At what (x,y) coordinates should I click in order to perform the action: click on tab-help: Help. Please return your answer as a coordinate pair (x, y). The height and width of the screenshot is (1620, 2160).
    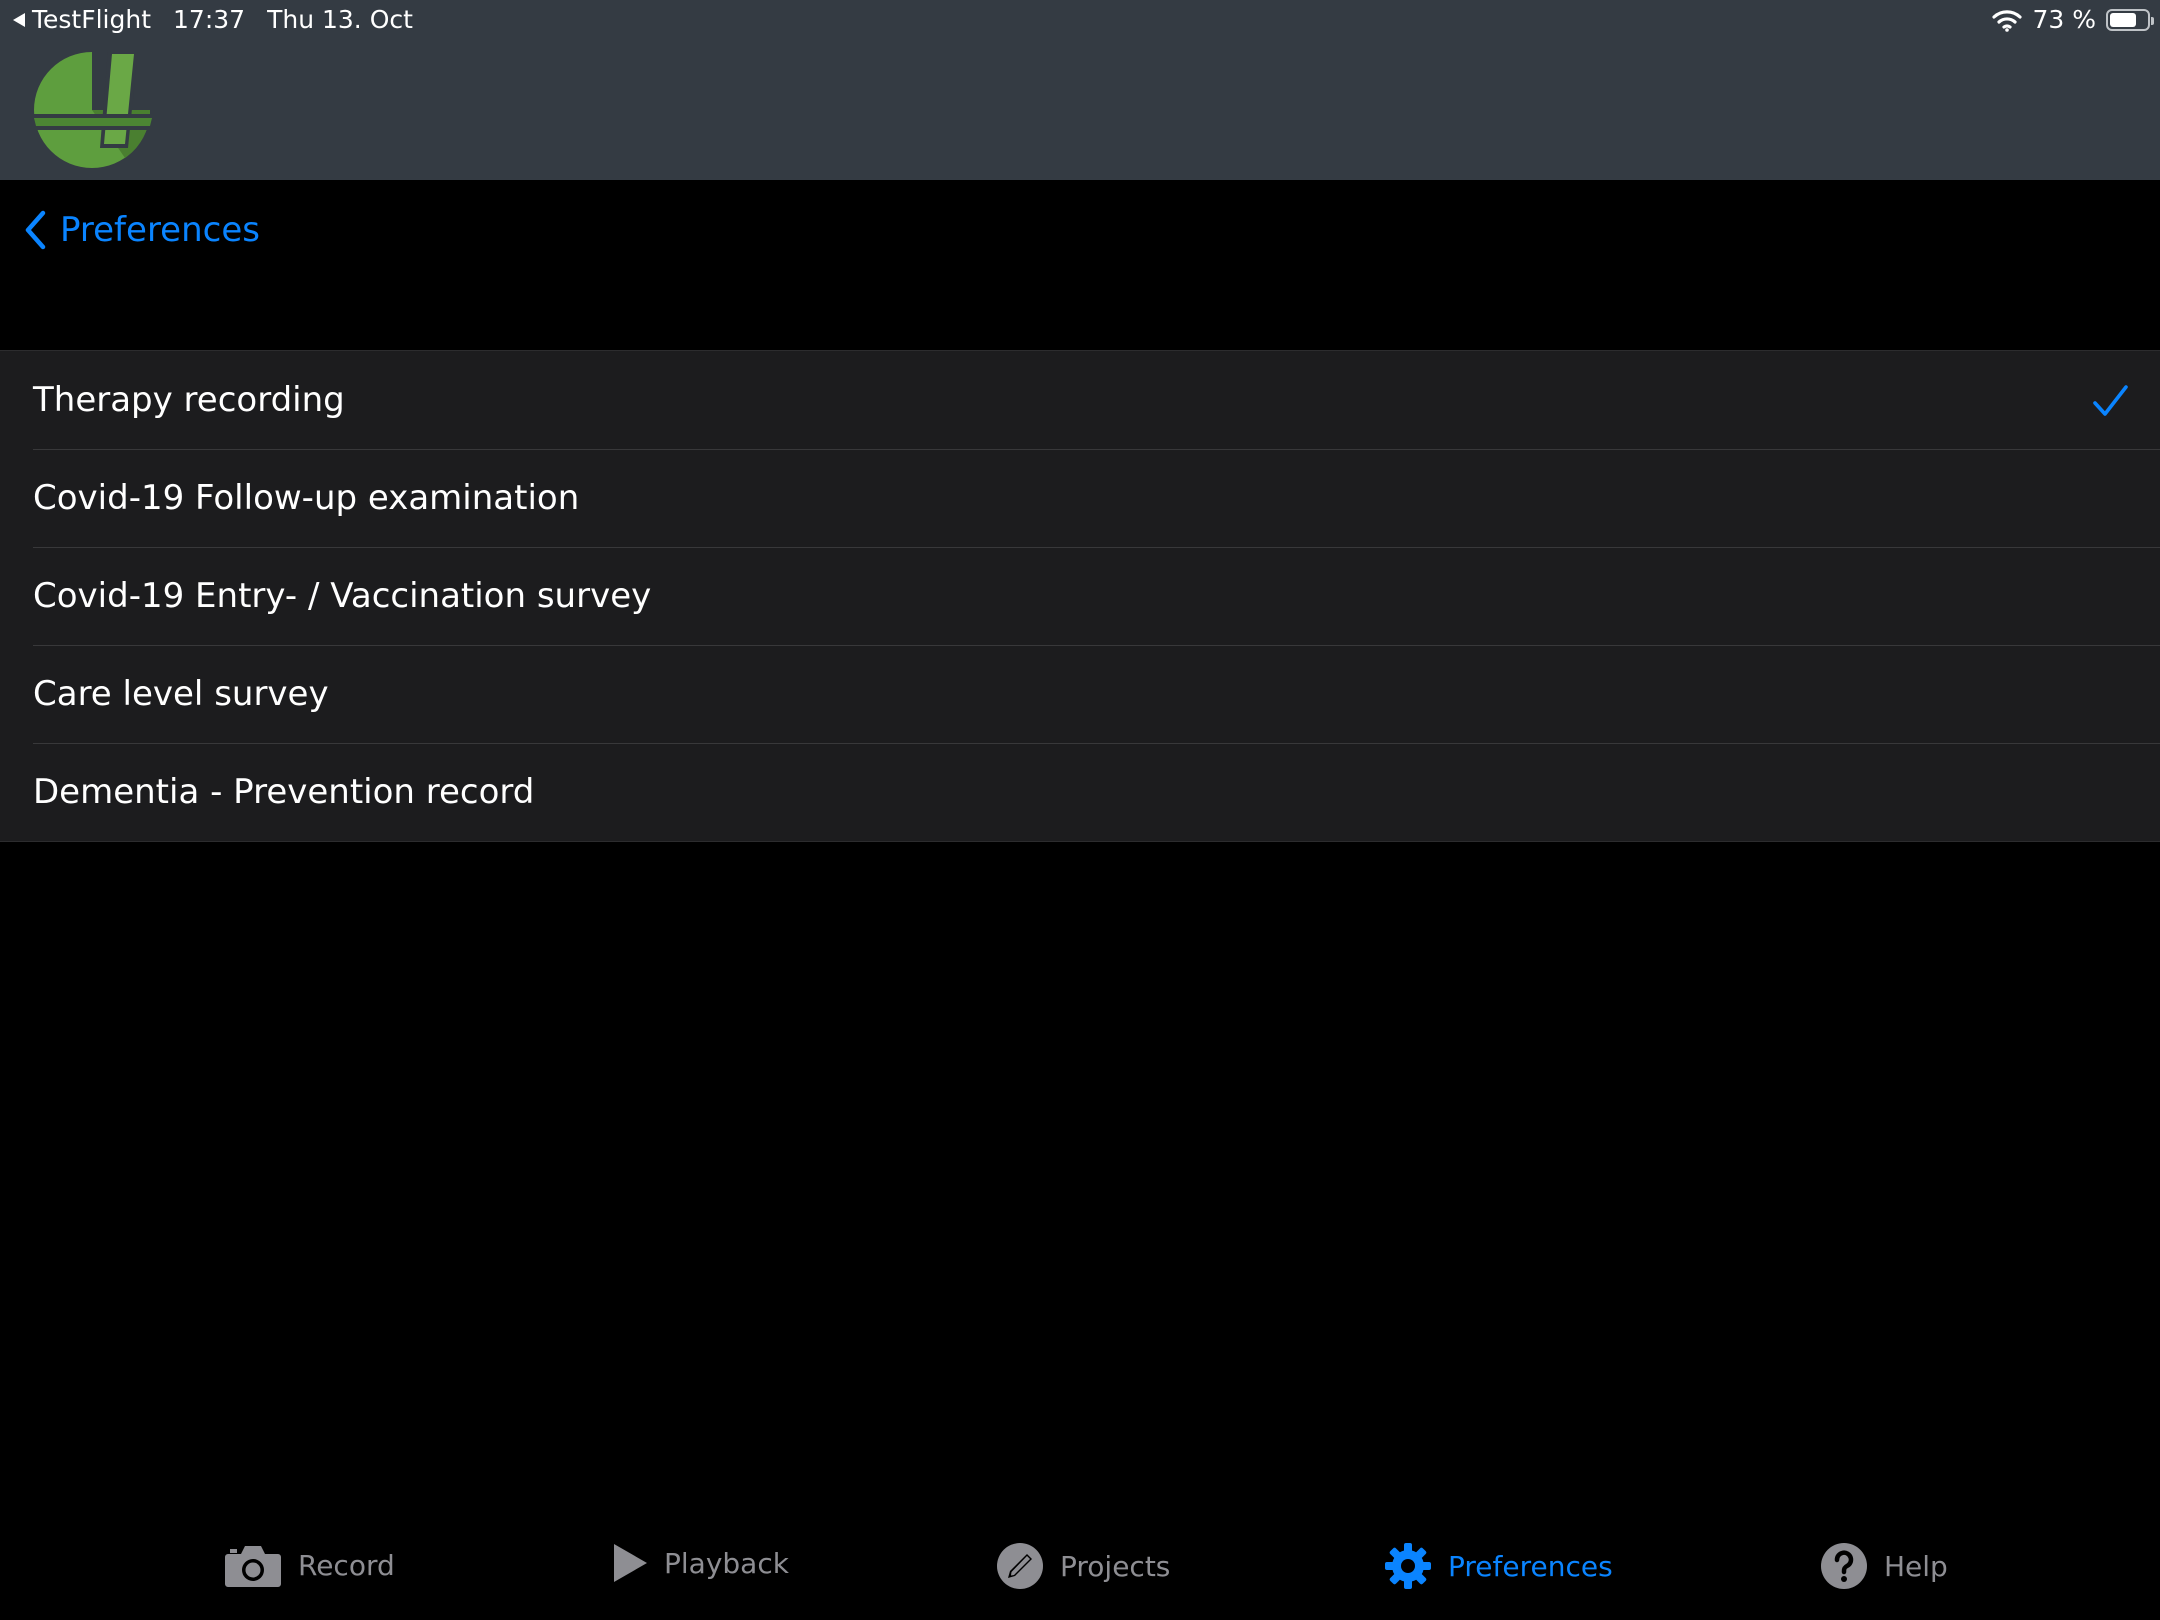
    Looking at the image, I should click on (1884, 1566).